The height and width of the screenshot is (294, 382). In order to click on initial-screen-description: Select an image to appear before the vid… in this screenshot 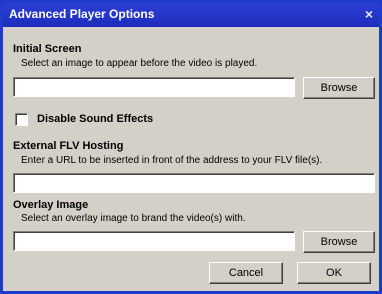, I will do `click(139, 63)`.